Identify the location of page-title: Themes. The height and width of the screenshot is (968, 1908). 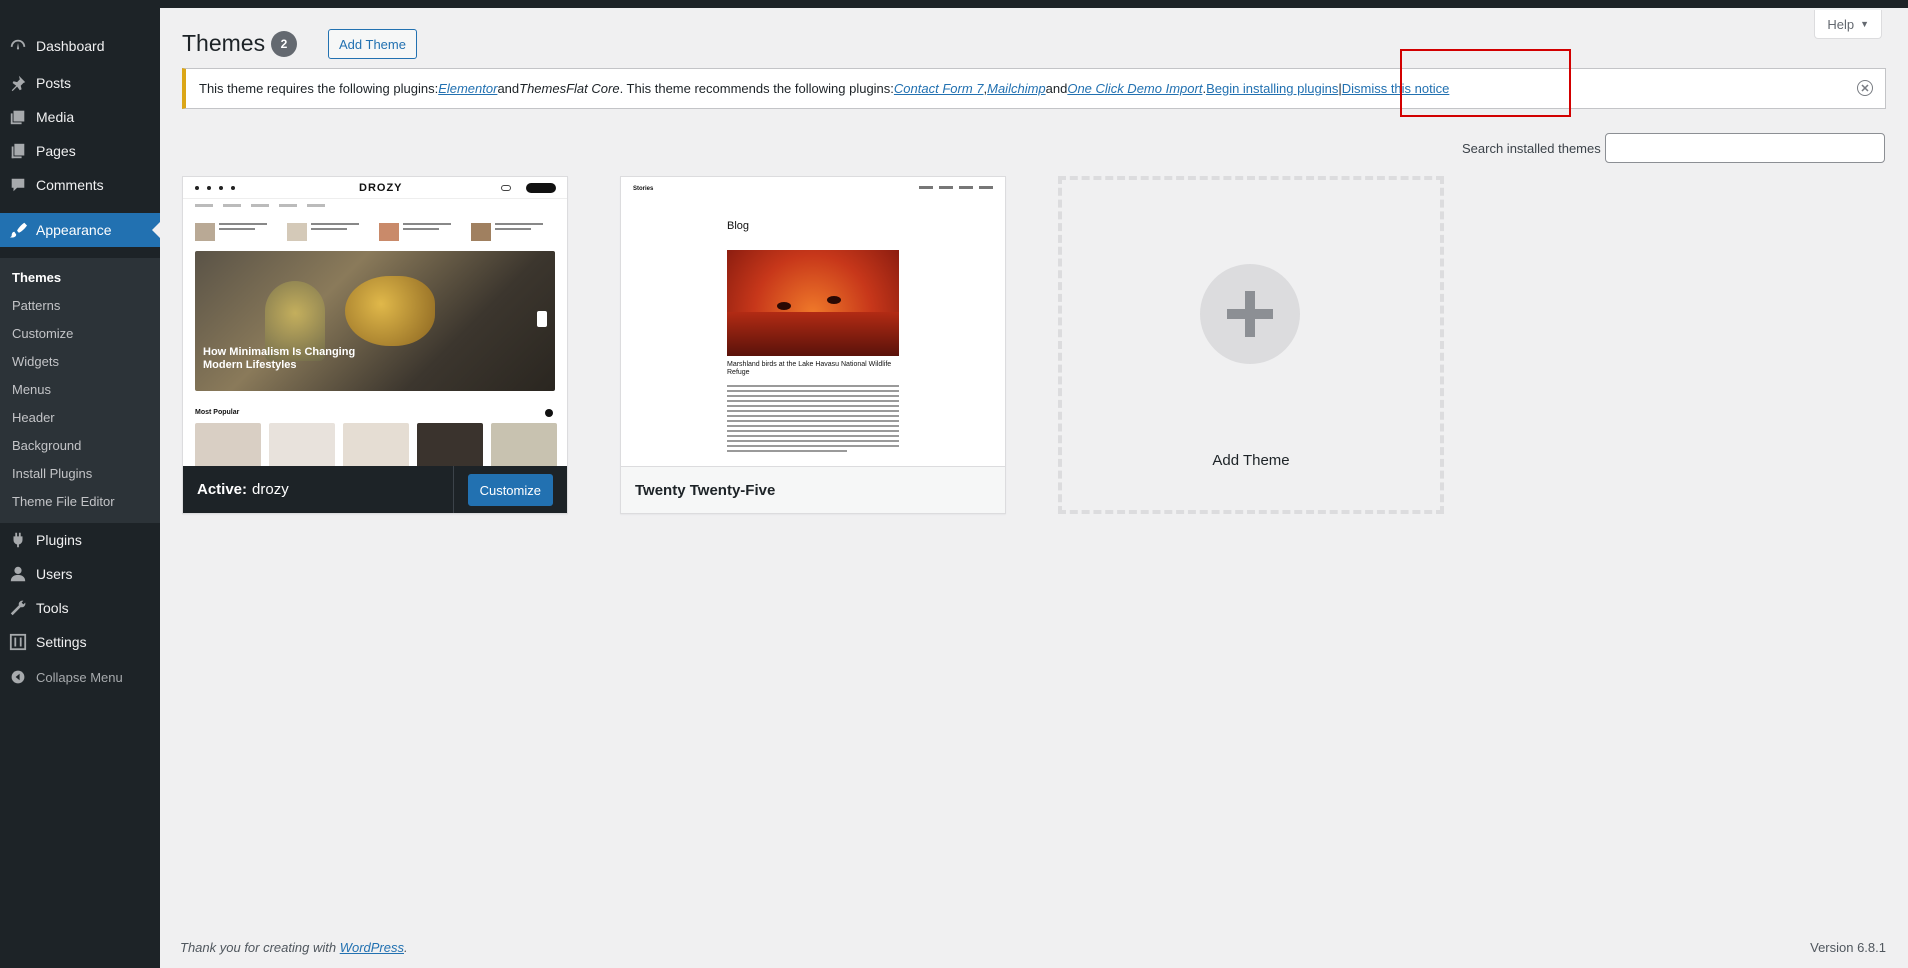
(224, 43).